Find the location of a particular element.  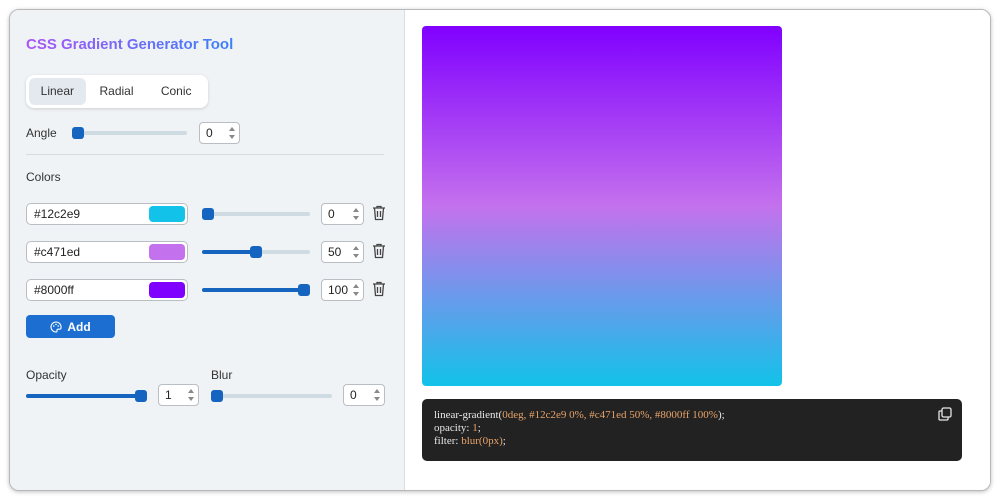

color-stop-3-slider-thumb is located at coordinates (304, 290).